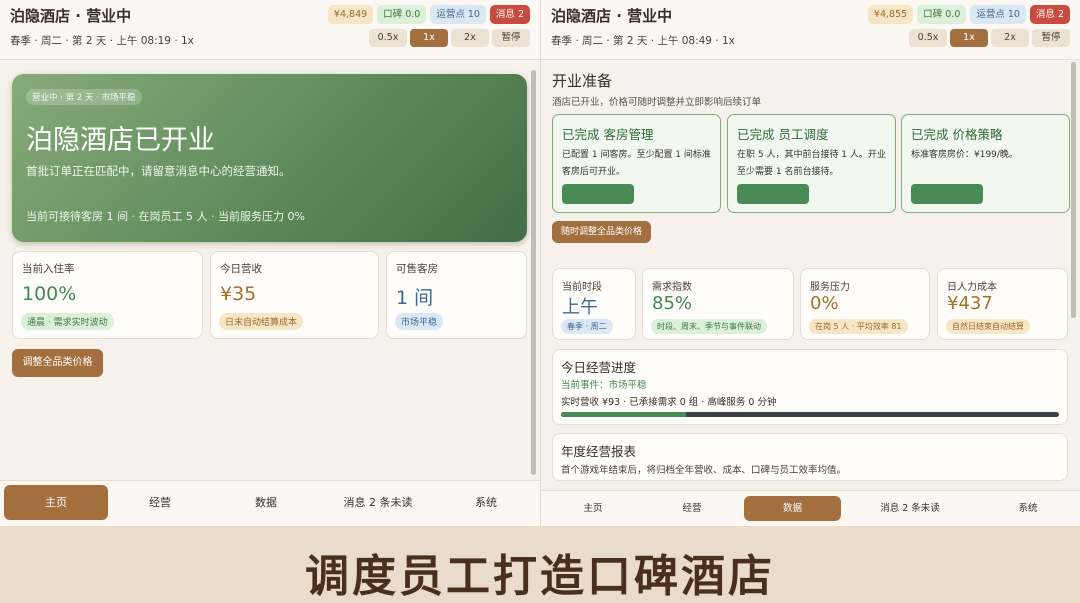  What do you see at coordinates (830, 287) in the screenshot?
I see `metric-label: 服务压力` at bounding box center [830, 287].